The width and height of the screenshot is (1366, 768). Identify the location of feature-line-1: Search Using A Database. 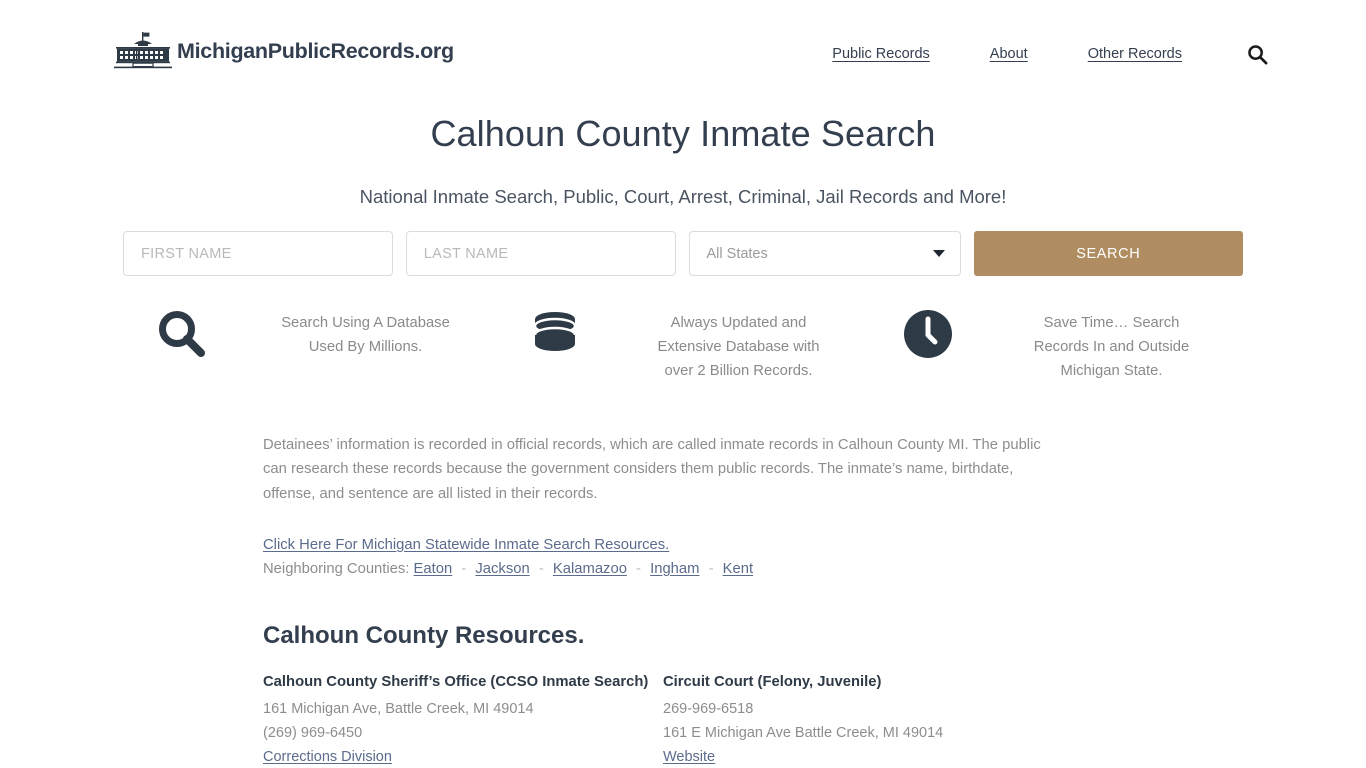
(365, 323).